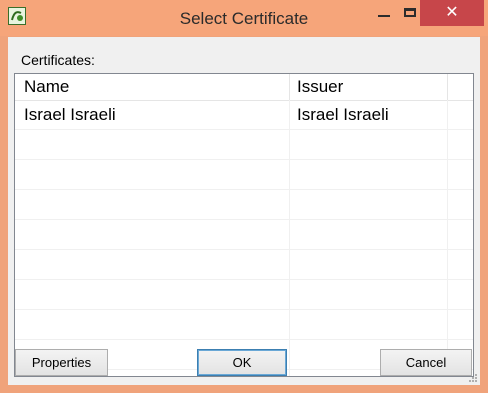  Describe the element at coordinates (343, 114) in the screenshot. I see `cell-issuer: Israel Israeli` at that location.